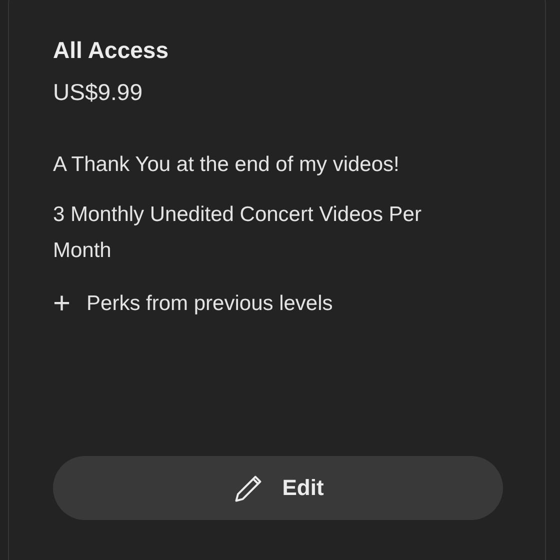 The image size is (560, 560). What do you see at coordinates (98, 92) in the screenshot?
I see `tier-price: US$9.99` at bounding box center [98, 92].